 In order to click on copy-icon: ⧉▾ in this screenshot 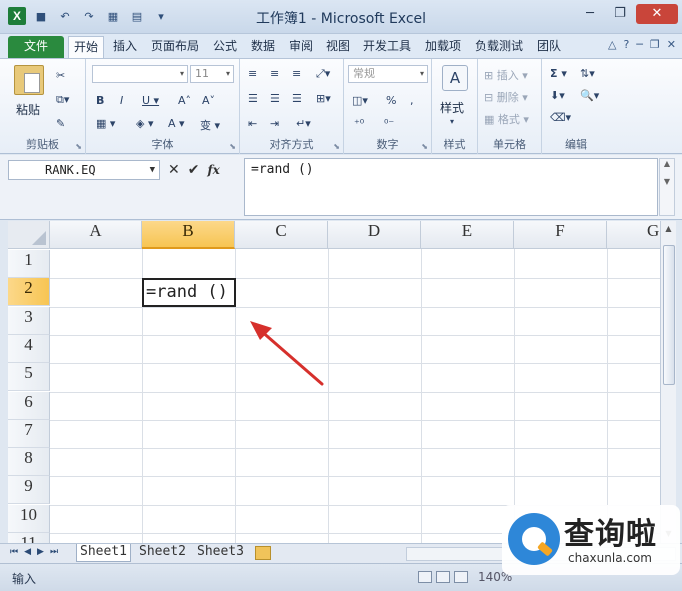, I will do `click(62, 100)`.